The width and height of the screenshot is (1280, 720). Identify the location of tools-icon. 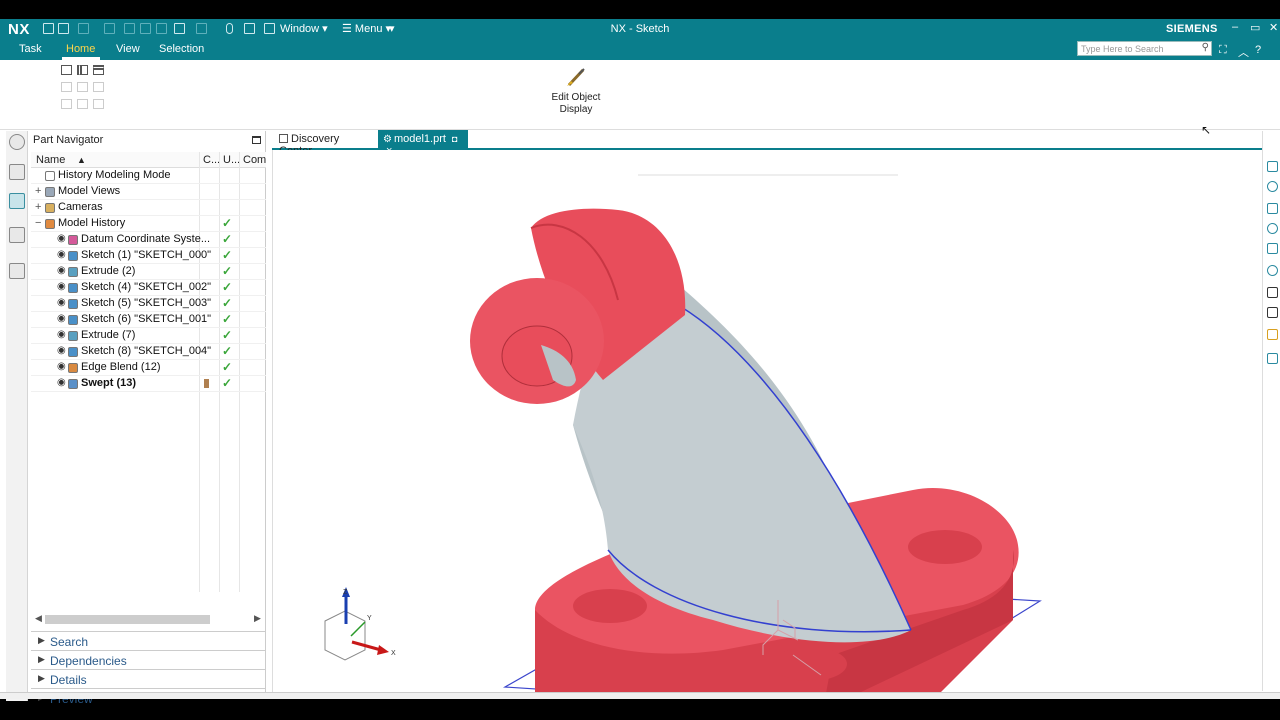
(17, 271).